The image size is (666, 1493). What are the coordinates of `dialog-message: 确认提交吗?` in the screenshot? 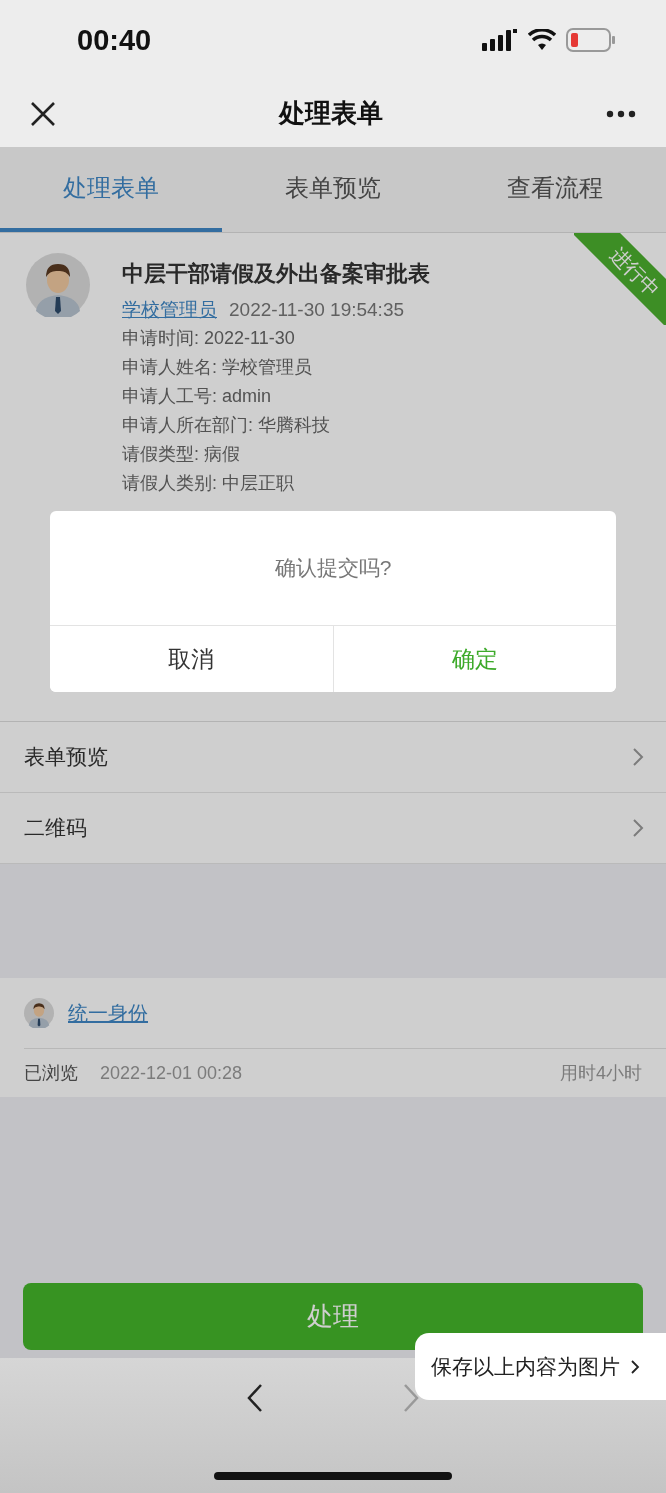 It's located at (333, 568).